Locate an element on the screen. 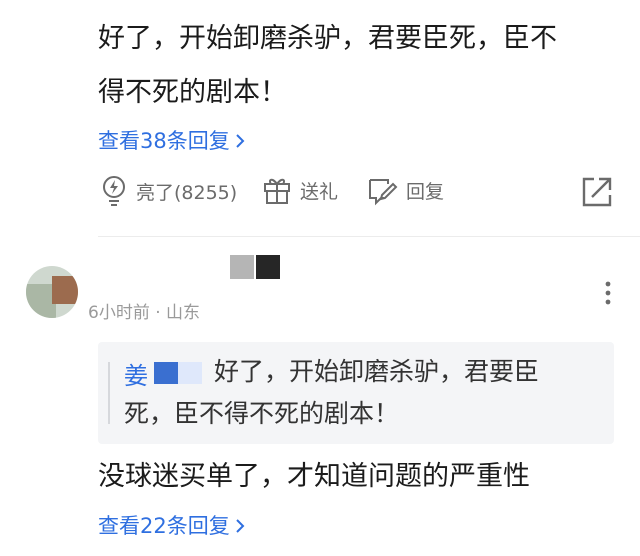 This screenshot has height=556, width=640. view-replies-link-2: 查看22条回复 is located at coordinates (172, 526).